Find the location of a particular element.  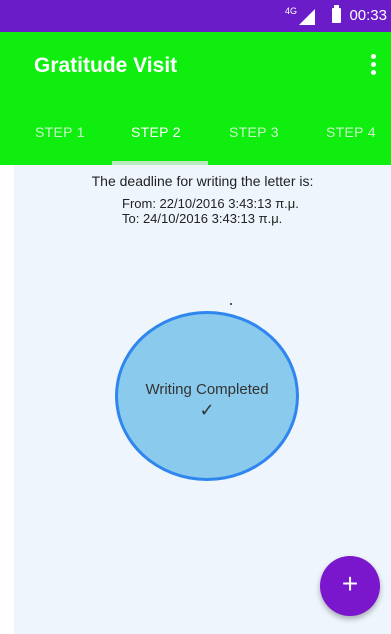

app-bar: Gratitude Visit is located at coordinates (195, 66).